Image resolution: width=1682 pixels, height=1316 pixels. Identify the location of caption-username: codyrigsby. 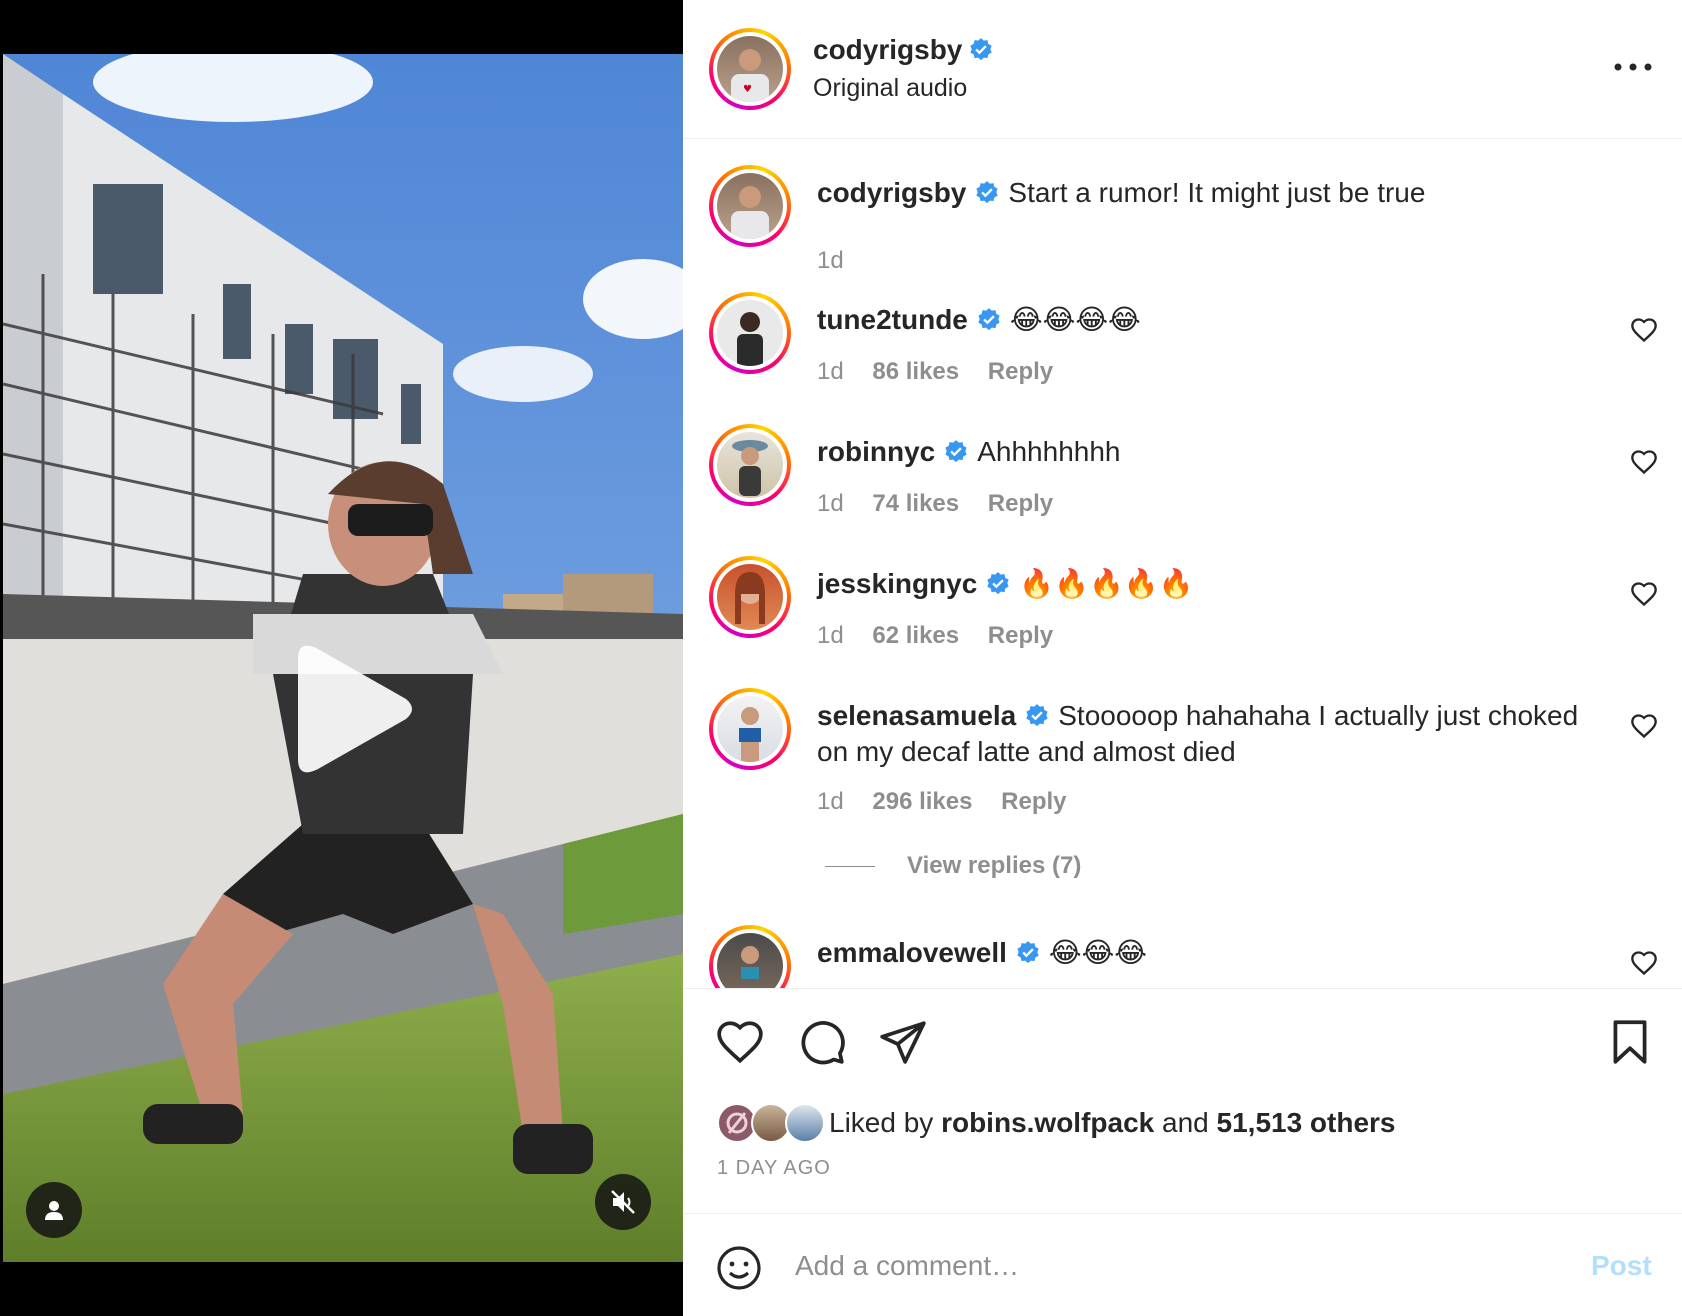
(891, 192).